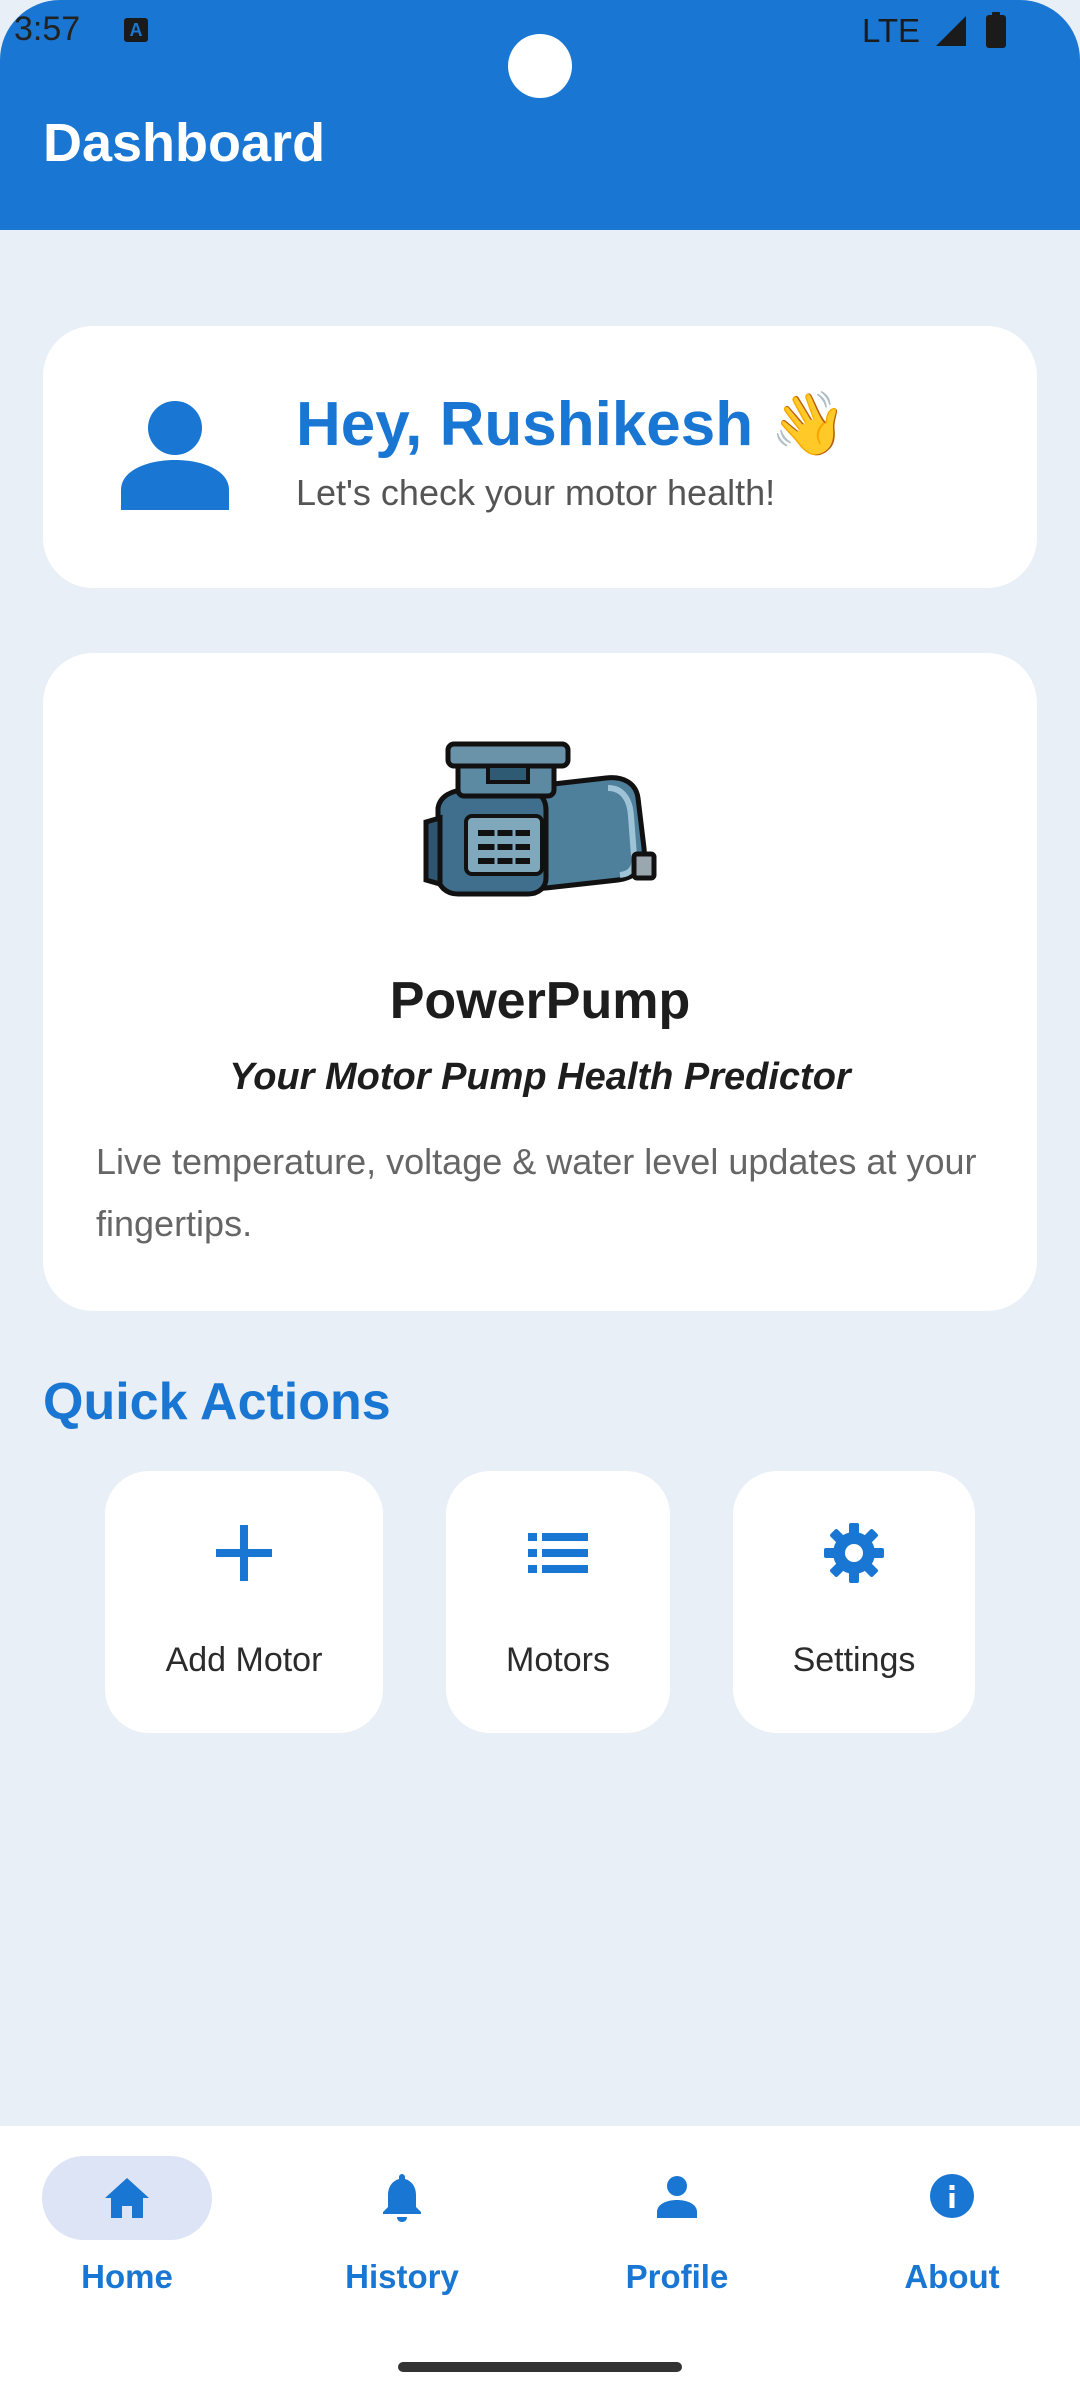 The height and width of the screenshot is (2400, 1080). I want to click on list-icon, so click(558, 1553).